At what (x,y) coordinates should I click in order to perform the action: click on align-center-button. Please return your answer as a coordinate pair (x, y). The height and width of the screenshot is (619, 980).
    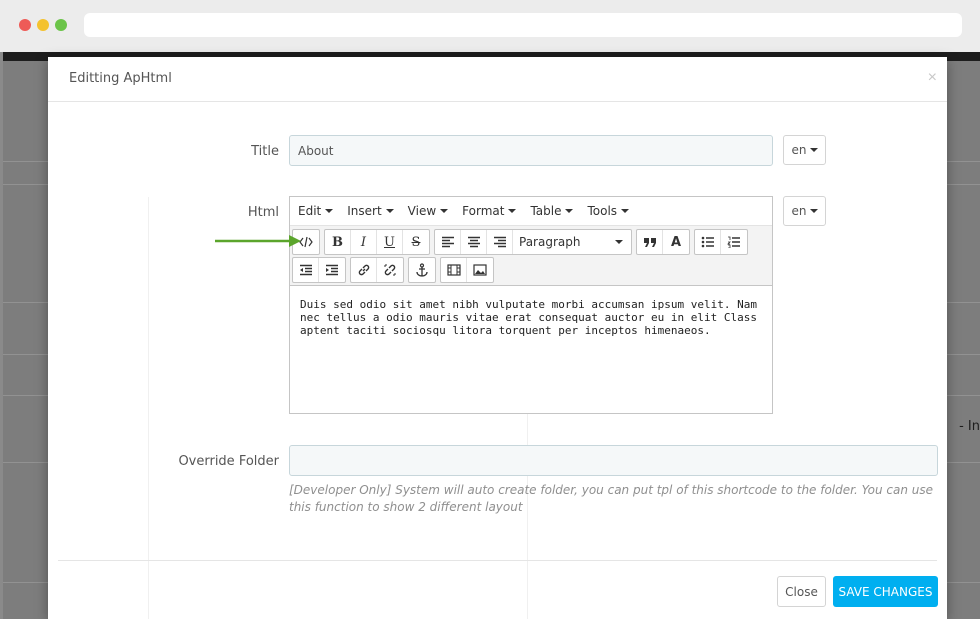
    Looking at the image, I should click on (474, 242).